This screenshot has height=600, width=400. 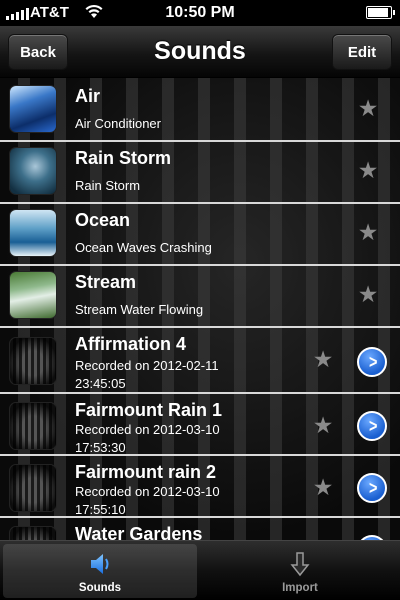 I want to click on recording-time: 17:53:30, so click(x=100, y=447).